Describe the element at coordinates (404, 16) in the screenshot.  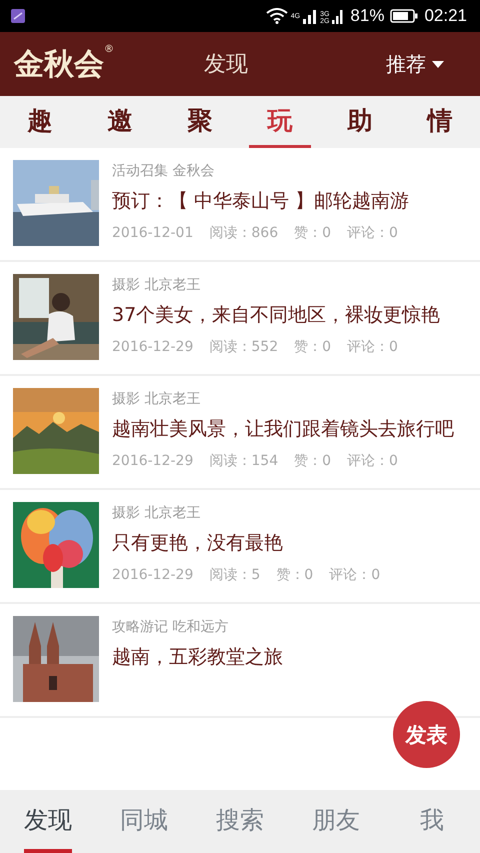
I see `battery-icon` at that location.